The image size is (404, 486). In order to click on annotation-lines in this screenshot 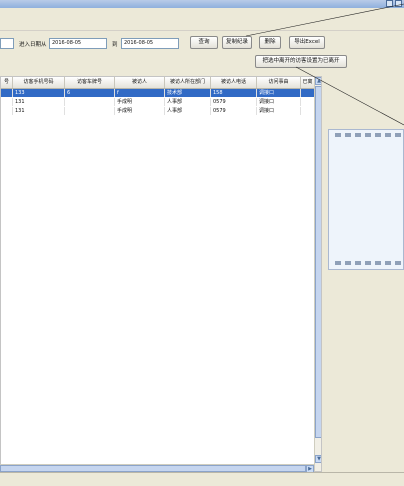, I will do `click(324, 64)`.